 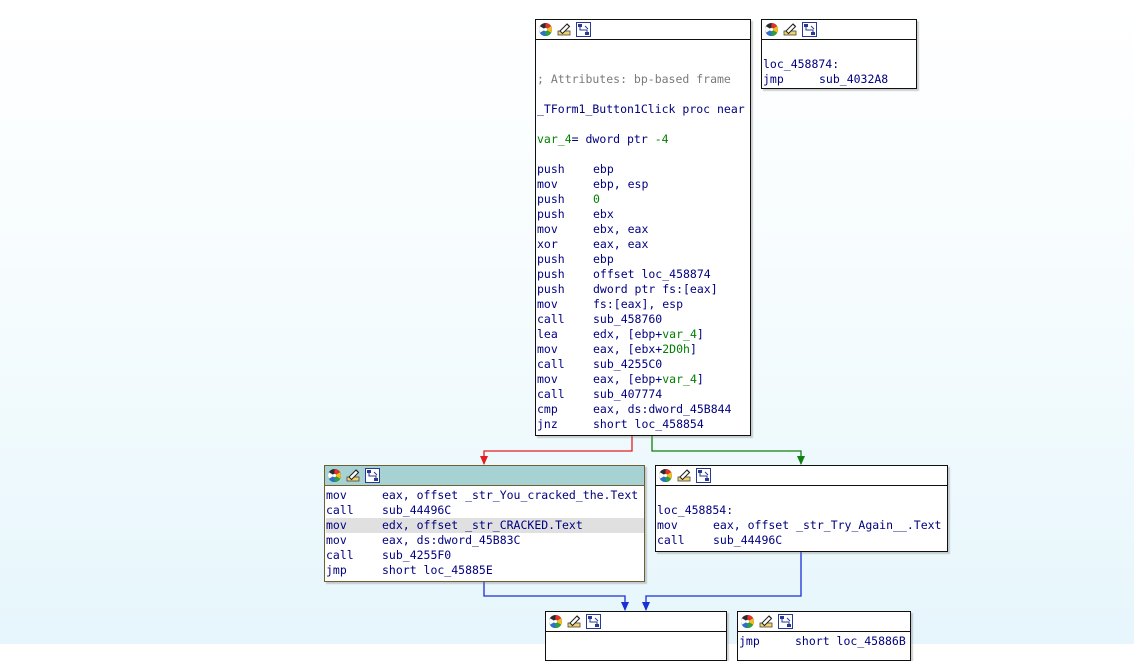 What do you see at coordinates (827, 525) in the screenshot?
I see `operand-text: eax, offset _str_Try_Again__.Text` at bounding box center [827, 525].